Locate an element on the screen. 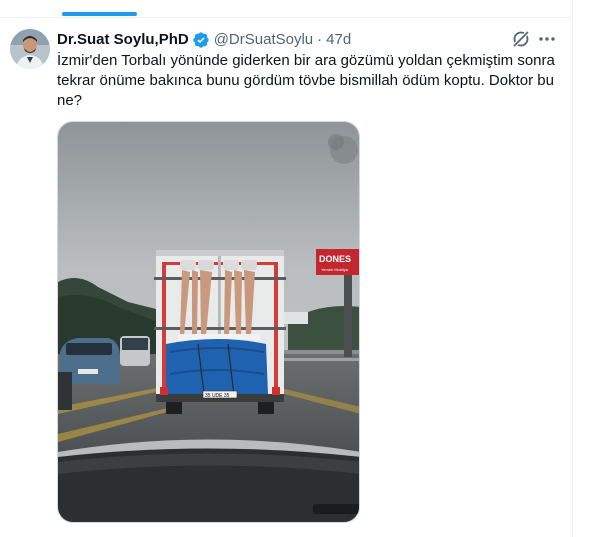 The width and height of the screenshot is (600, 537). avatar is located at coordinates (30, 49).